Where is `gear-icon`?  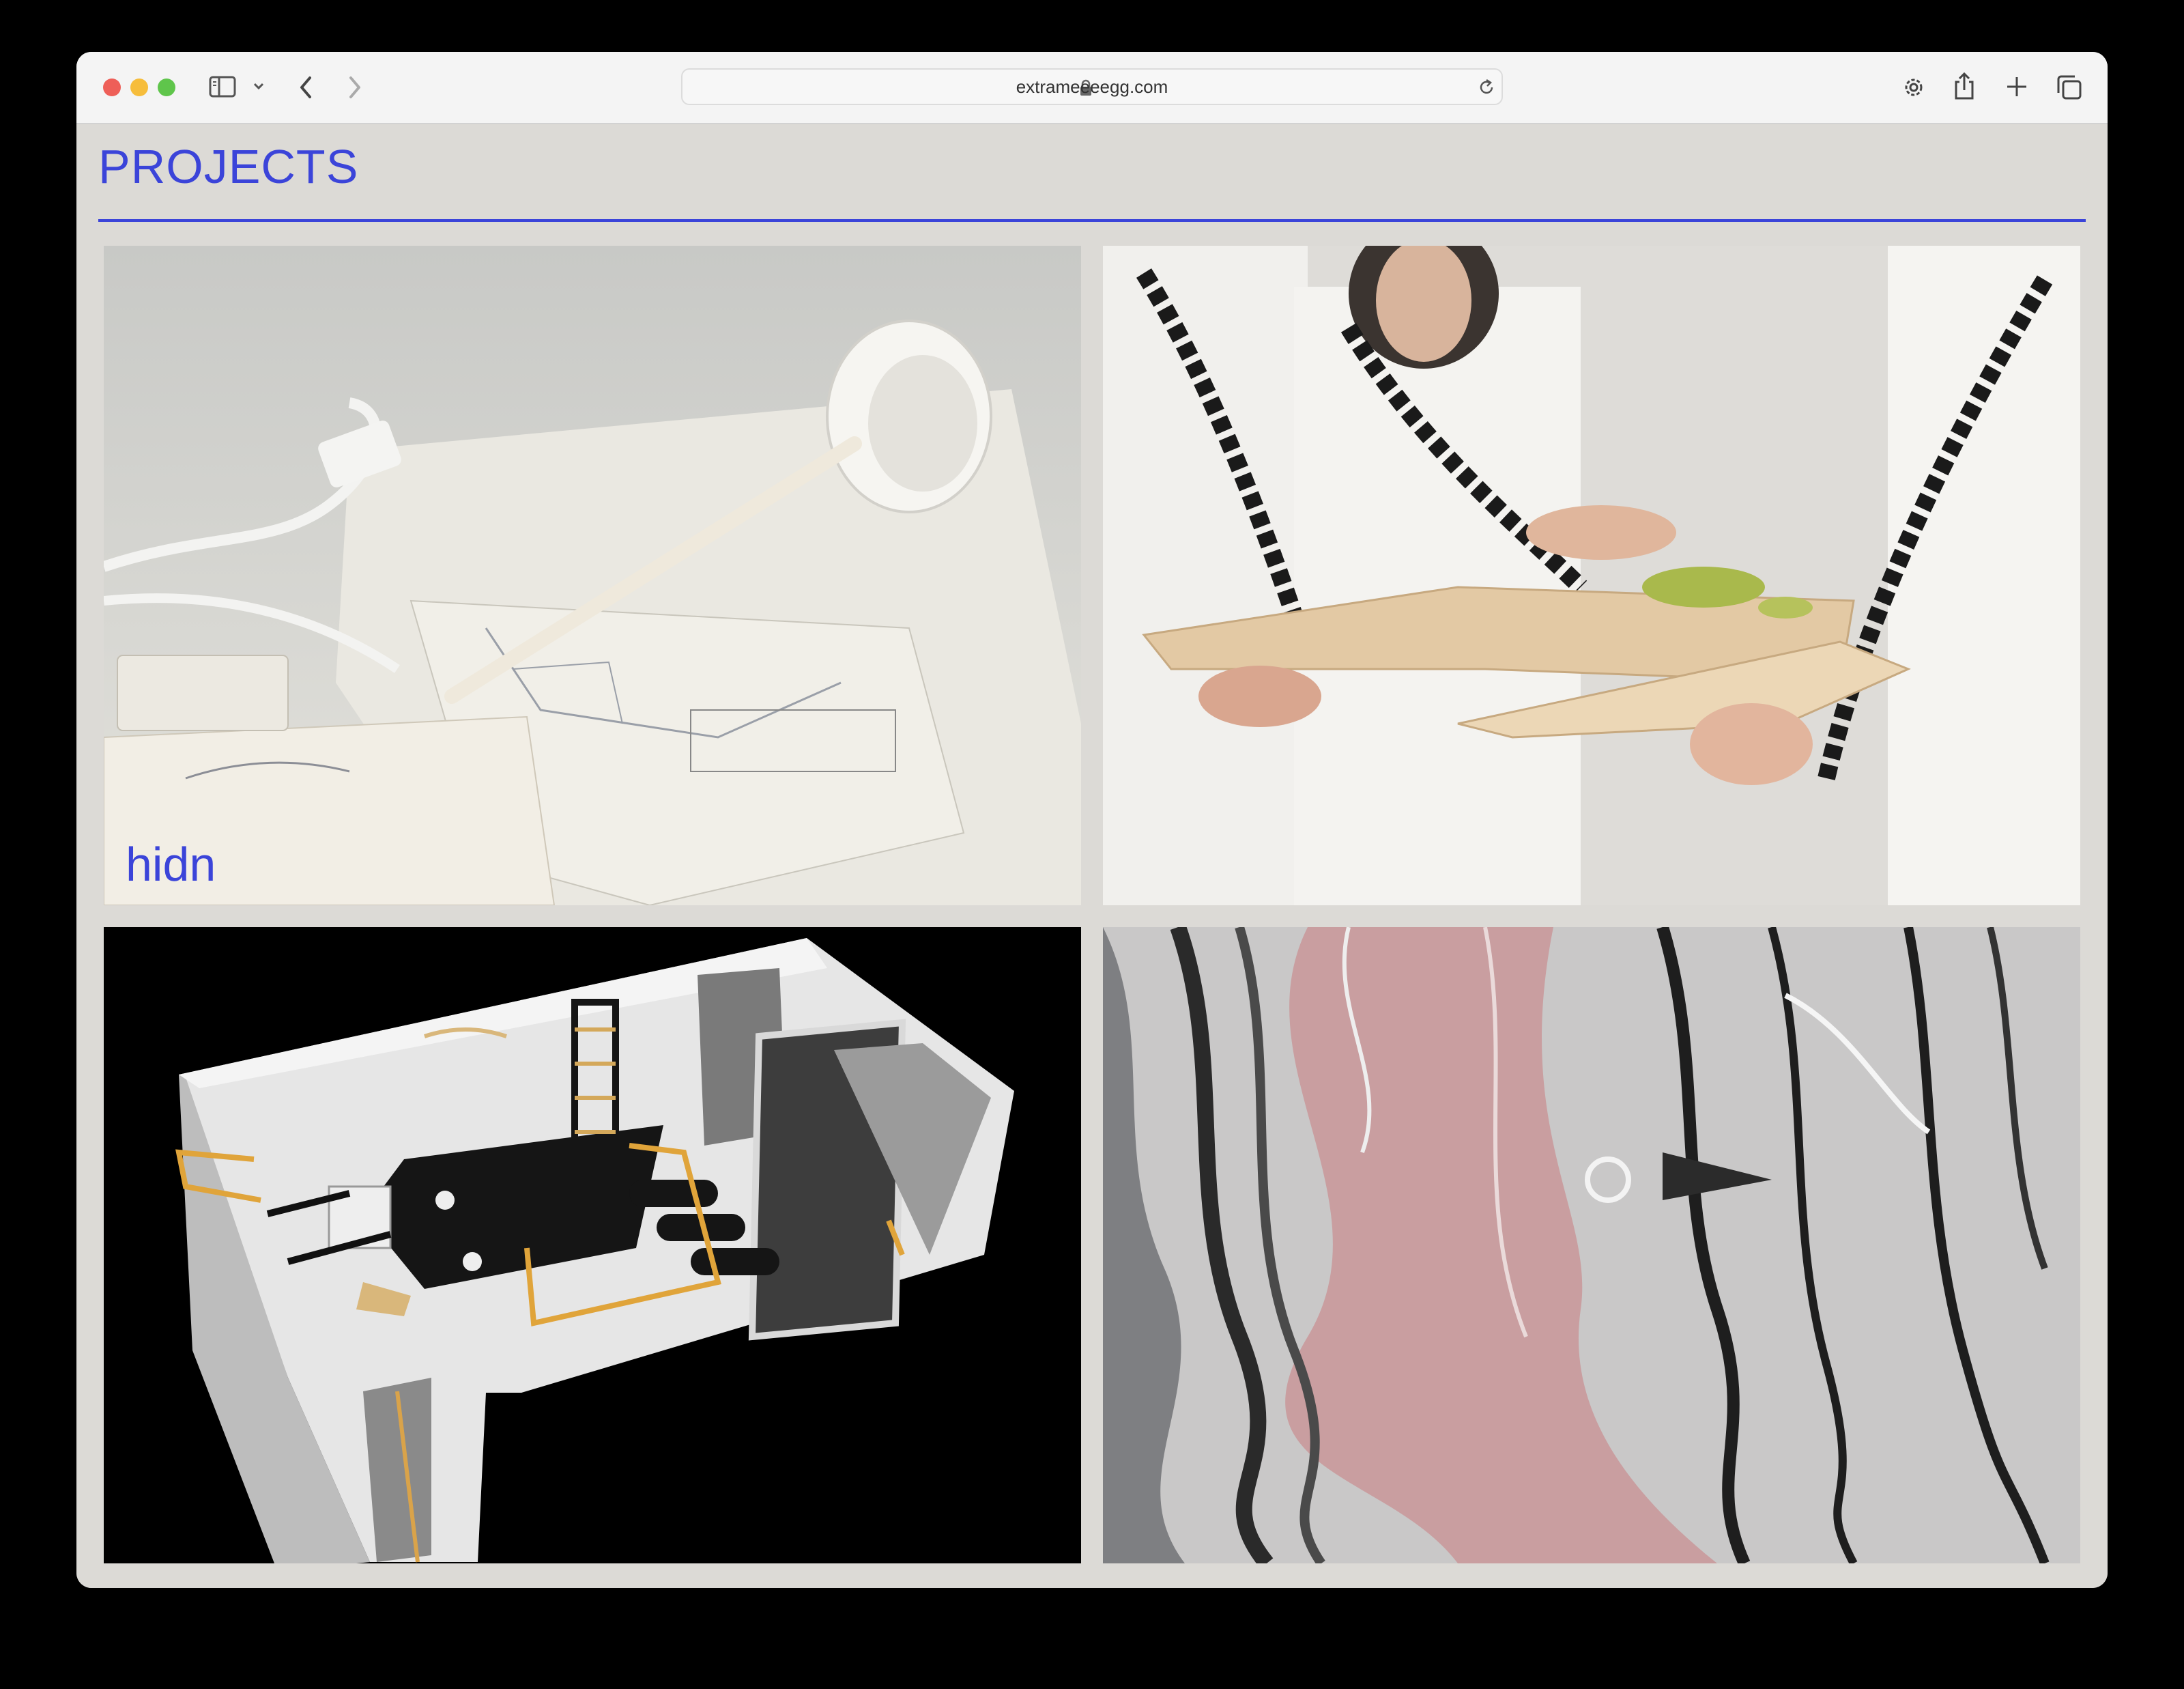 gear-icon is located at coordinates (1913, 89).